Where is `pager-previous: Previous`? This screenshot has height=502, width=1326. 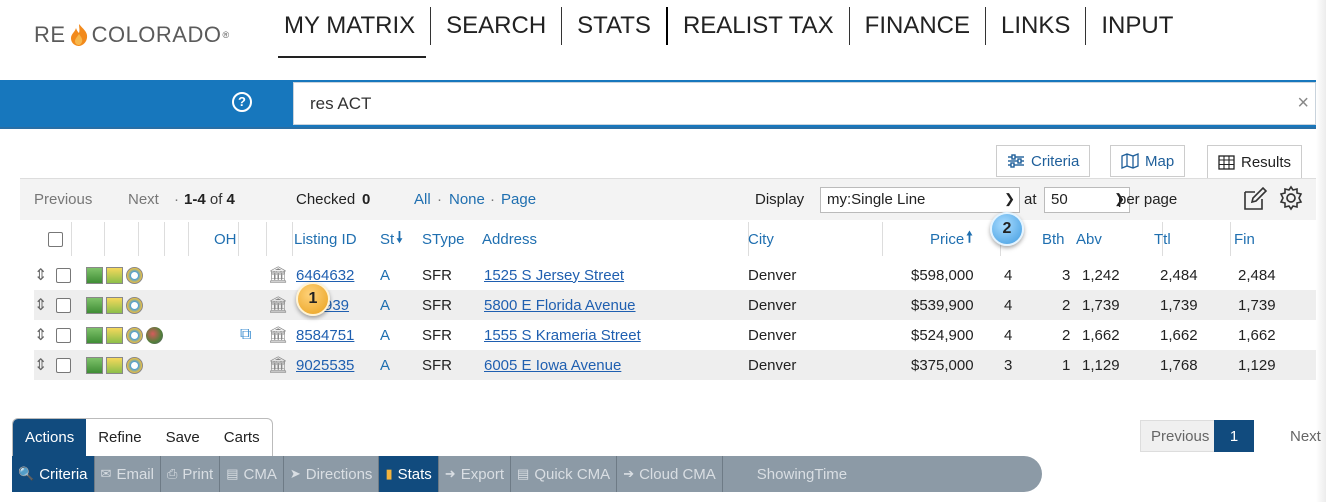 pager-previous: Previous is located at coordinates (1180, 436).